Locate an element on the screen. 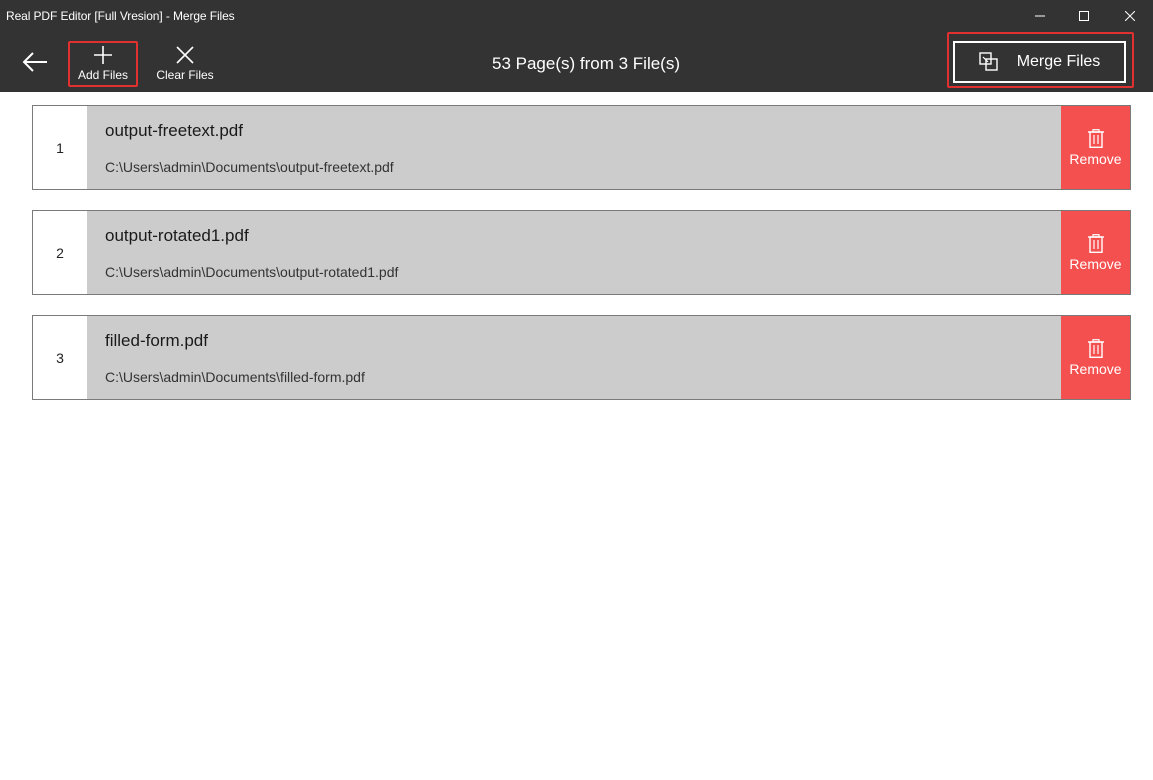 This screenshot has height=780, width=1153. page-count-summary: 53 Page(s) from 3 File(s) is located at coordinates (586, 63).